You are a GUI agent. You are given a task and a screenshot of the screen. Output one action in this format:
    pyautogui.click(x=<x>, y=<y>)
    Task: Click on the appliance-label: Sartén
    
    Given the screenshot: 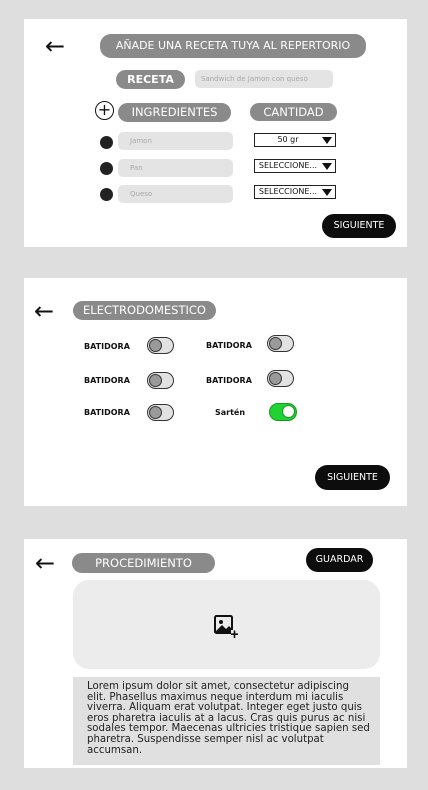 What is the action you would take?
    pyautogui.click(x=230, y=412)
    